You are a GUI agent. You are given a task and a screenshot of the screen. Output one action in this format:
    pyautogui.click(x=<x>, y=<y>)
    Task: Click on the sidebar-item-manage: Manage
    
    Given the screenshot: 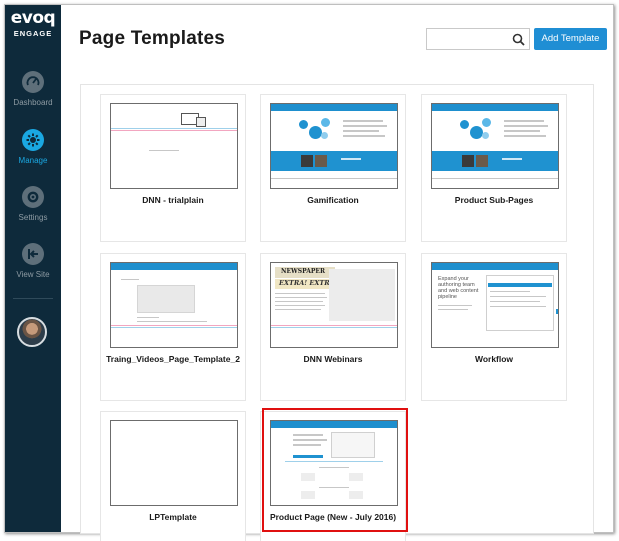 What is the action you would take?
    pyautogui.click(x=33, y=147)
    